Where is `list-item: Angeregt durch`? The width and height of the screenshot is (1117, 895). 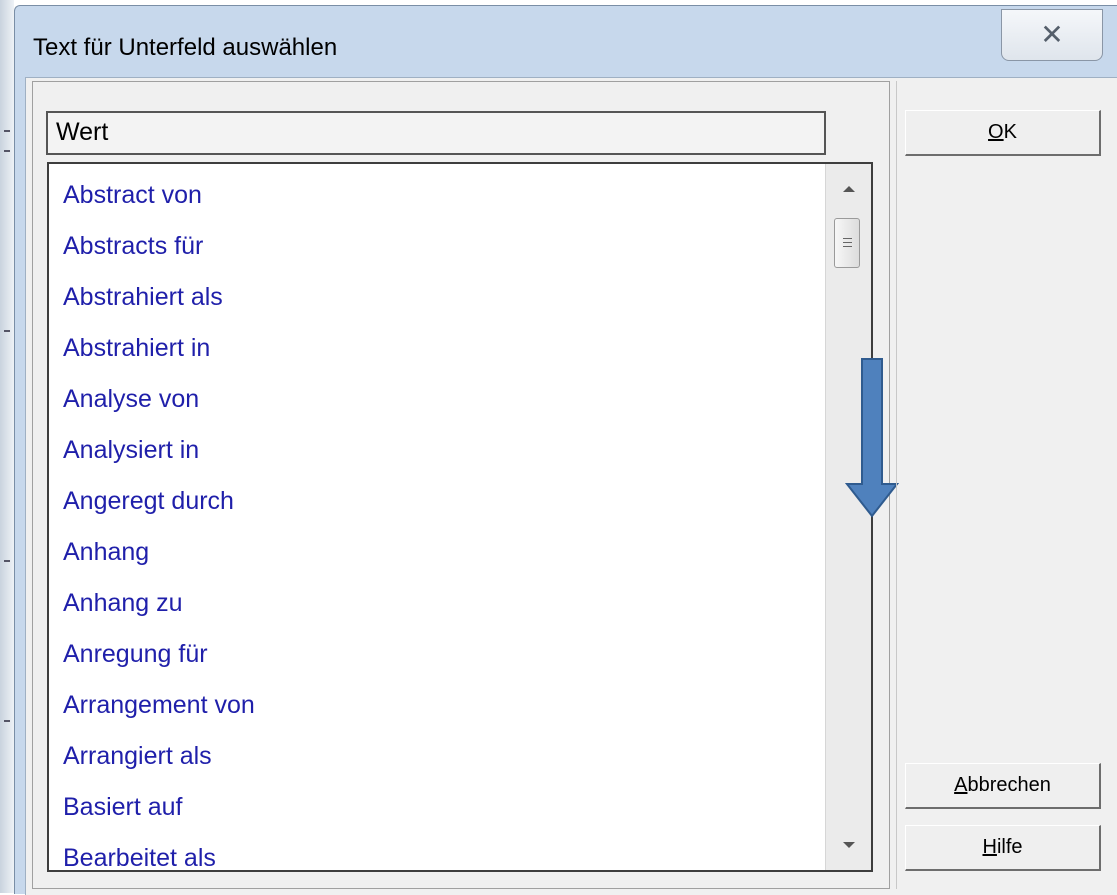 list-item: Angeregt durch is located at coordinates (148, 501).